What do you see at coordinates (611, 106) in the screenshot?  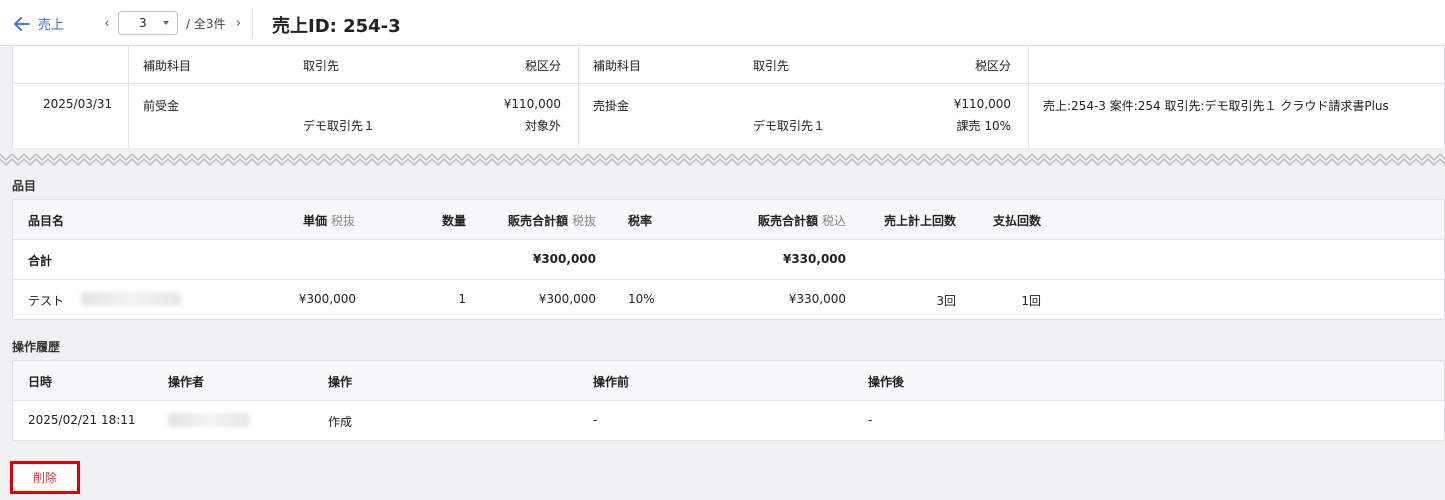 I see `credit-account: 売掛金` at bounding box center [611, 106].